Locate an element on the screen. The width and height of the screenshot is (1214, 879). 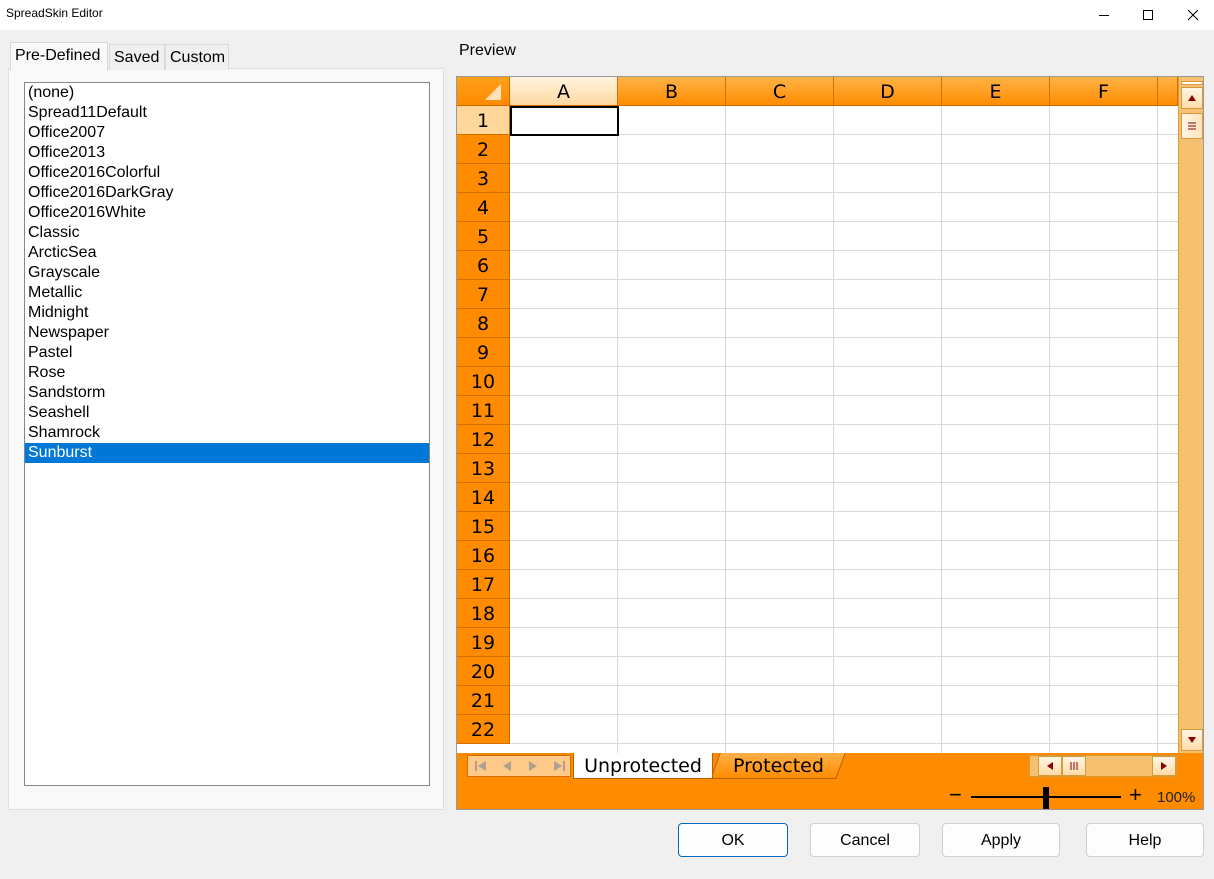
column-header-c: C is located at coordinates (780, 91).